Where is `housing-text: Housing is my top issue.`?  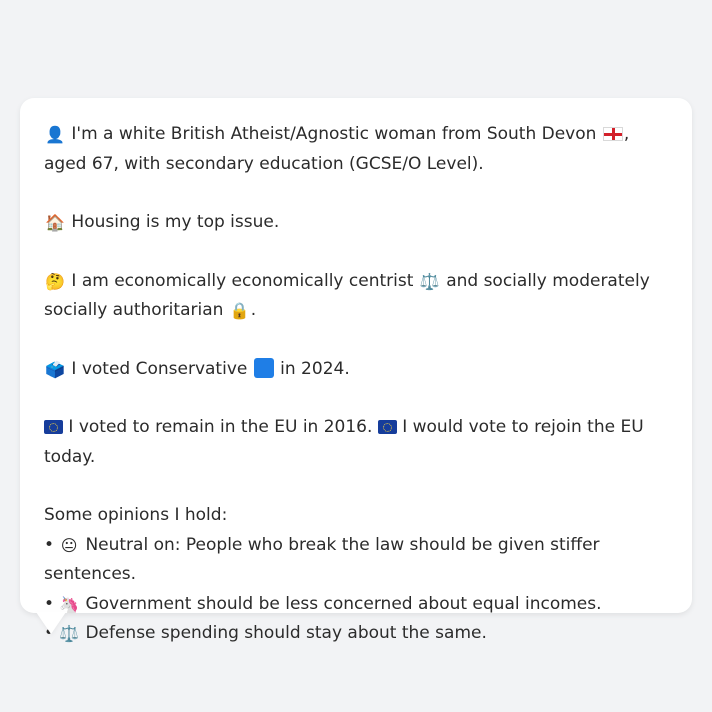 housing-text: Housing is my top issue. is located at coordinates (175, 222).